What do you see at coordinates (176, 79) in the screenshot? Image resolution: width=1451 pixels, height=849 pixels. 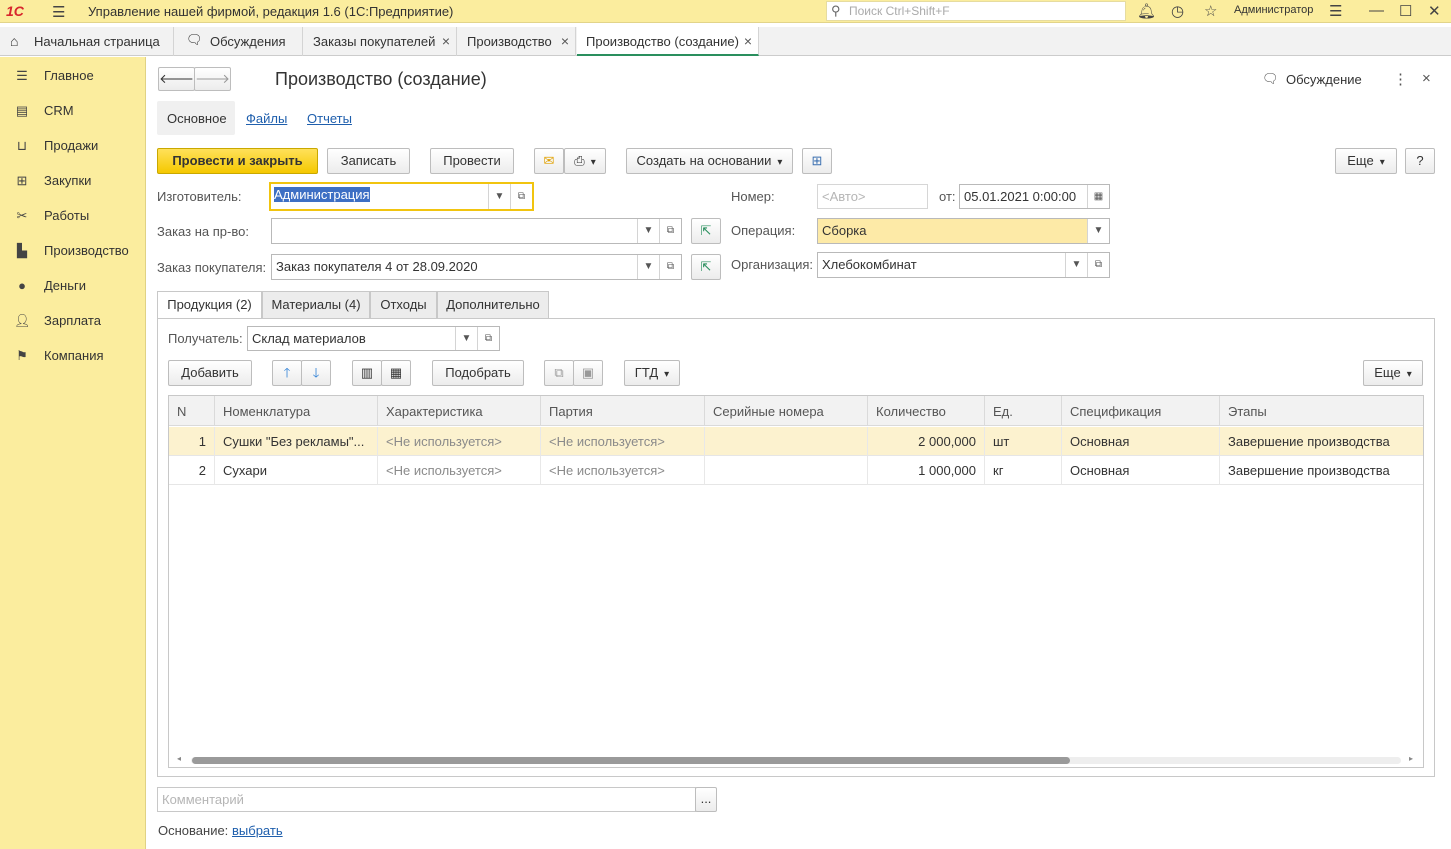 I see `back-button: 🡐` at bounding box center [176, 79].